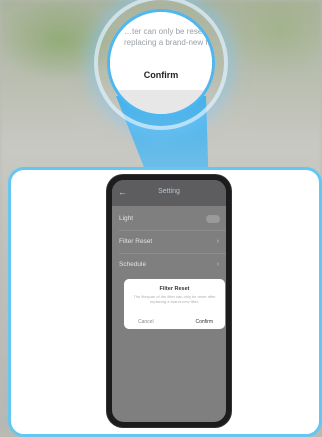 This screenshot has height=437, width=322. Describe the element at coordinates (146, 322) in the screenshot. I see `cancel-button: Cancel` at that location.